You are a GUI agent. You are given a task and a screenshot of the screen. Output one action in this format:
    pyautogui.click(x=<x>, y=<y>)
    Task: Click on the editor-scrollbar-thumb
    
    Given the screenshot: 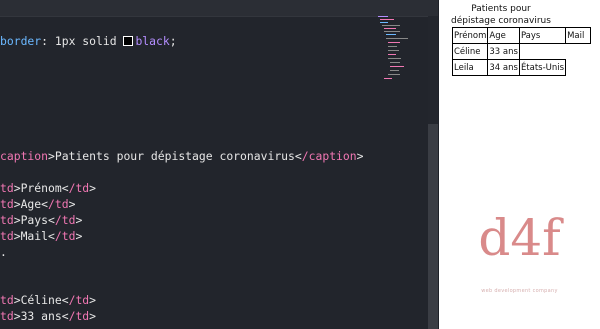 What is the action you would take?
    pyautogui.click(x=433, y=226)
    